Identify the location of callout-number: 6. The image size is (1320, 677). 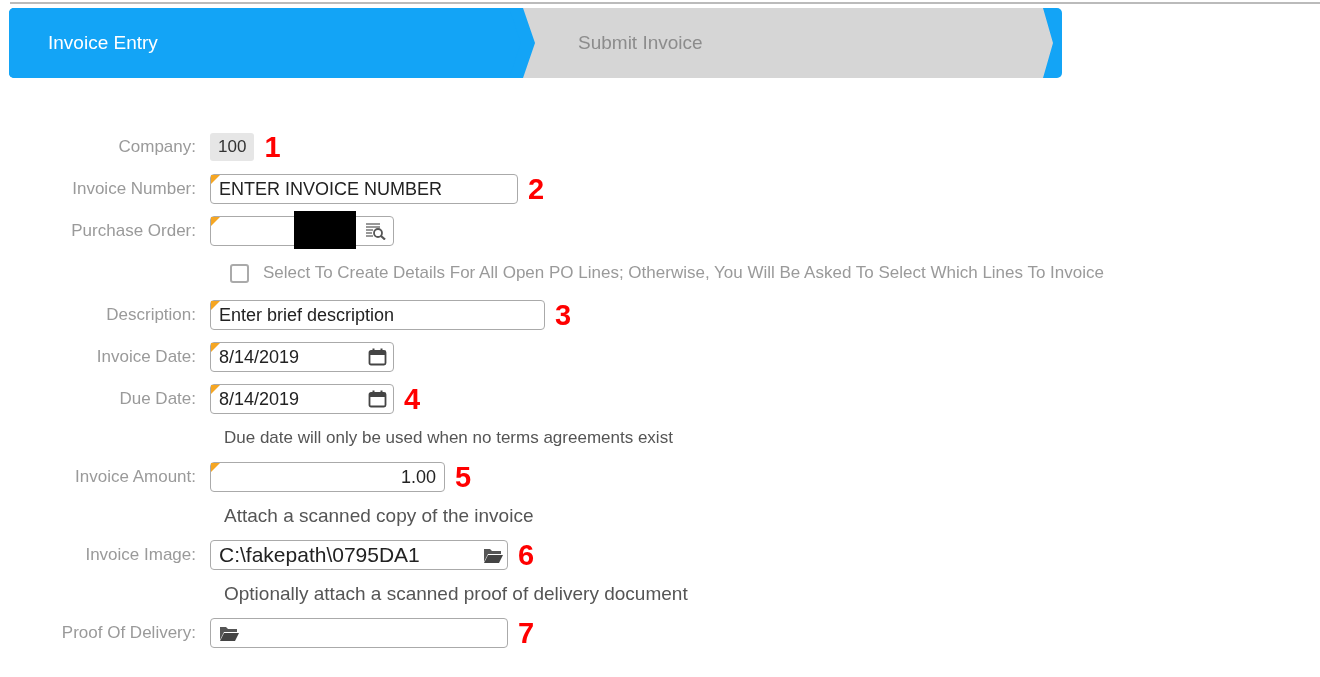
(526, 555).